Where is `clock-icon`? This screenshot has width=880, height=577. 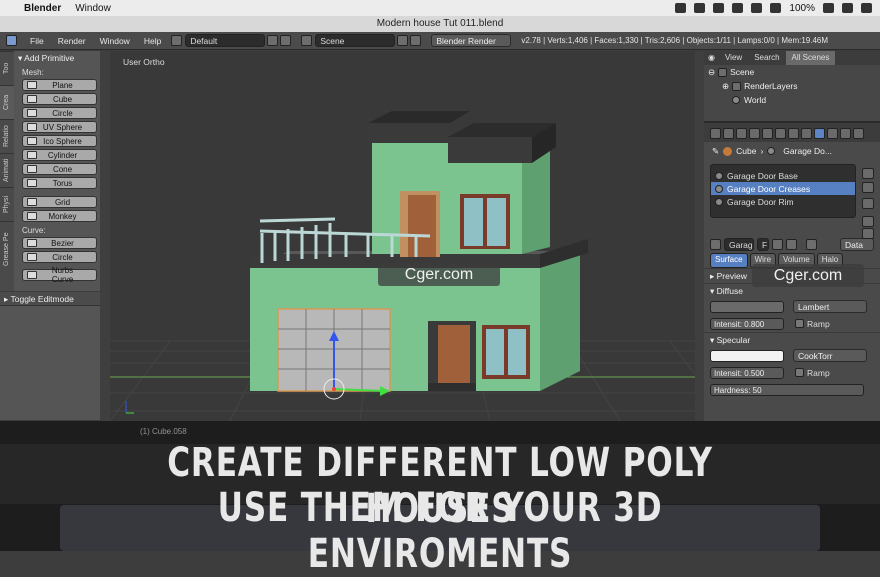
clock-icon is located at coordinates (719, 8).